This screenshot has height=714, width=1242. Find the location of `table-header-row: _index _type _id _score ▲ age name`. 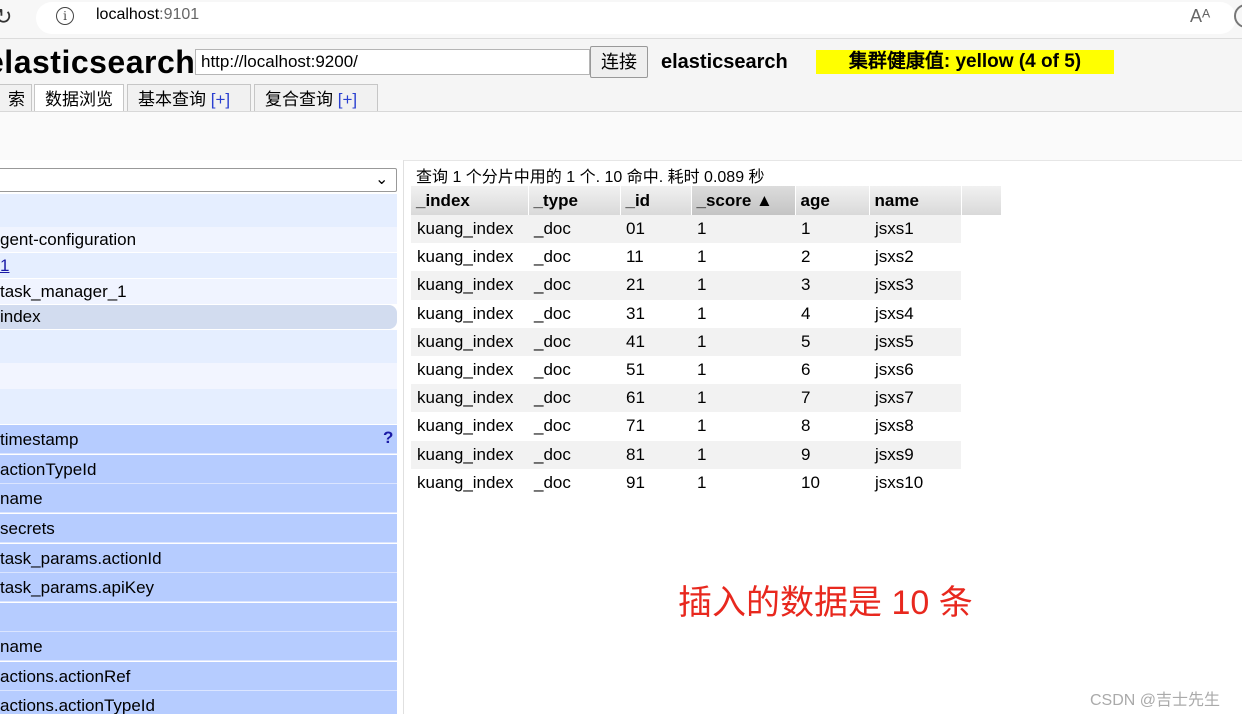

table-header-row: _index _type _id _score ▲ age name is located at coordinates (706, 200).